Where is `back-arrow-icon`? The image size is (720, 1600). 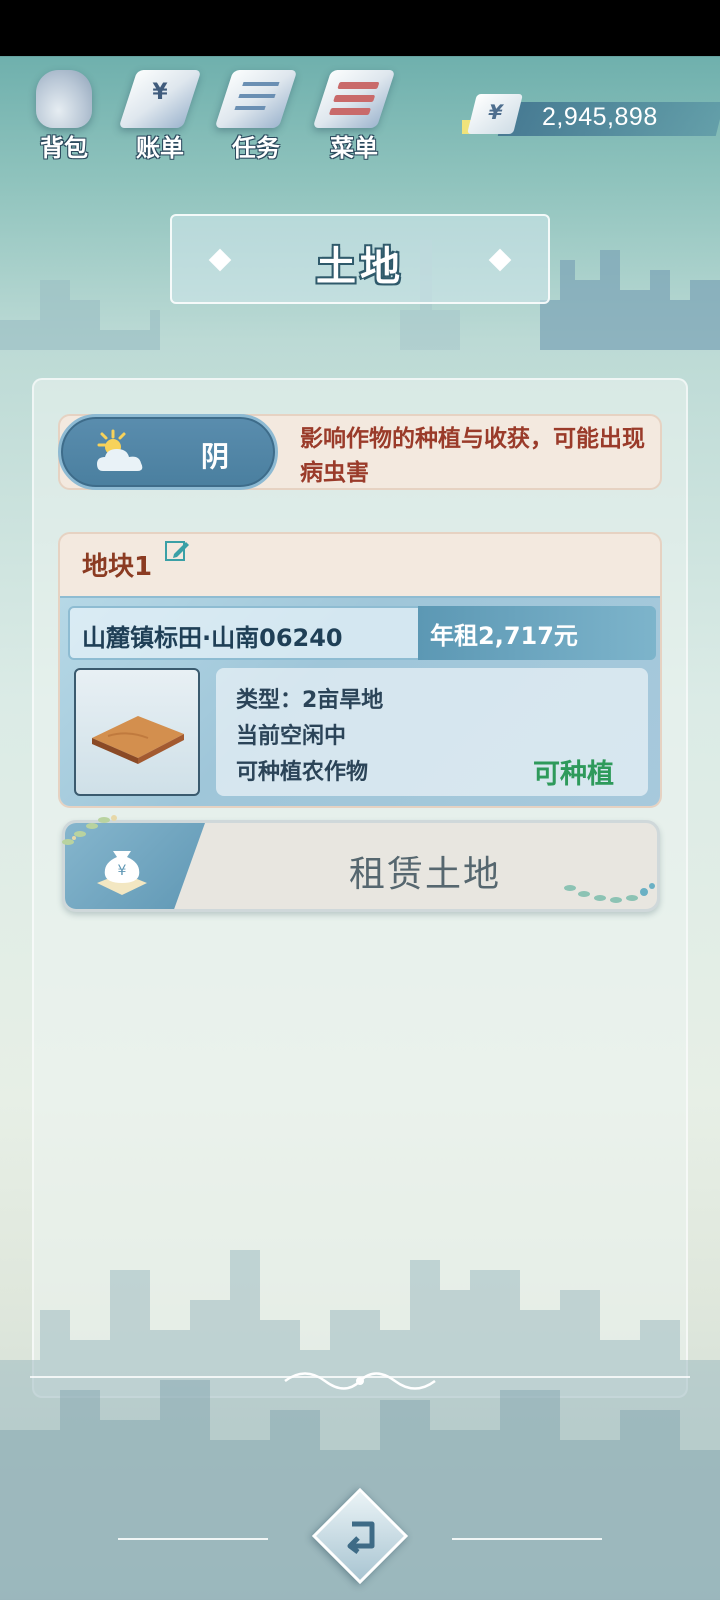 back-arrow-icon is located at coordinates (361, 1537).